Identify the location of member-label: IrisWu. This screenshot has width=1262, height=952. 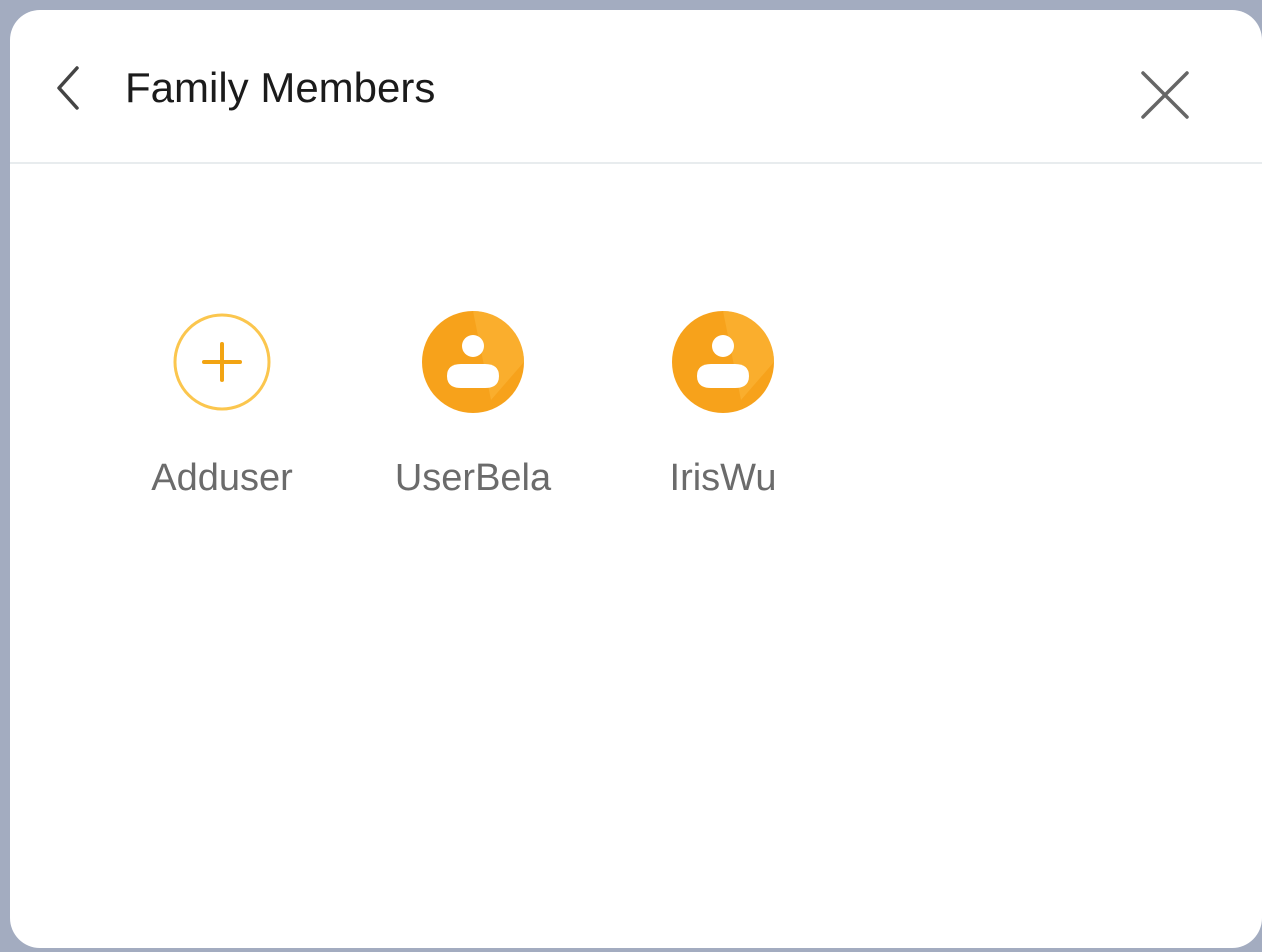
(723, 478).